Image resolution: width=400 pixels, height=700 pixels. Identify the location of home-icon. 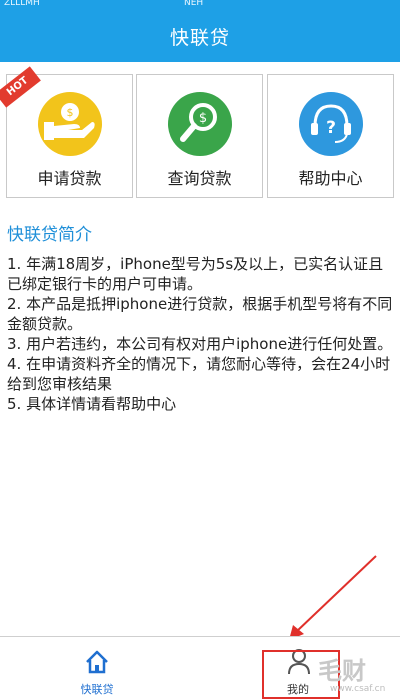
(97, 662).